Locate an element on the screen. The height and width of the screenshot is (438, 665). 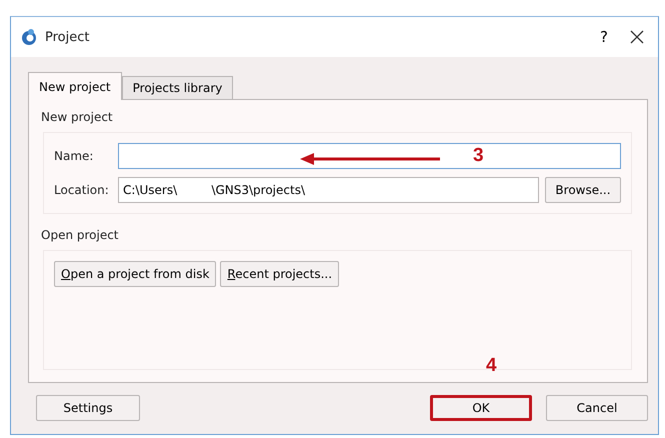
window-title: Project is located at coordinates (67, 37).